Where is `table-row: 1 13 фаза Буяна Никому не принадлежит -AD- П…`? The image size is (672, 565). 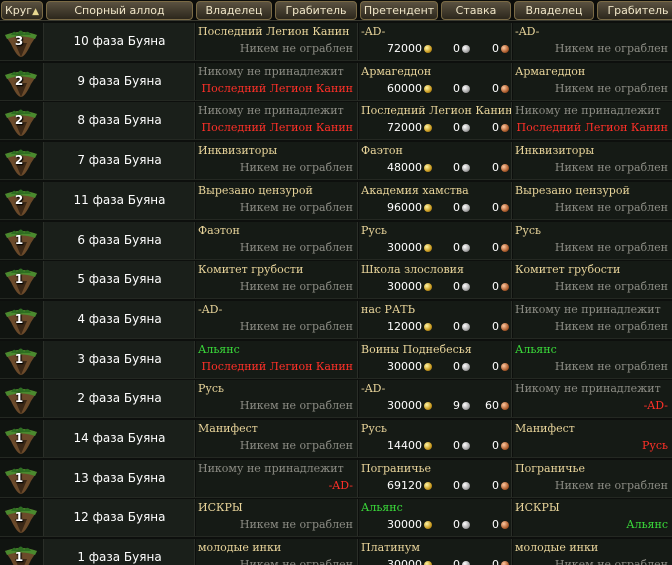 table-row: 1 13 фаза Буяна Никому не принадлежит -AD- П… is located at coordinates (336, 478).